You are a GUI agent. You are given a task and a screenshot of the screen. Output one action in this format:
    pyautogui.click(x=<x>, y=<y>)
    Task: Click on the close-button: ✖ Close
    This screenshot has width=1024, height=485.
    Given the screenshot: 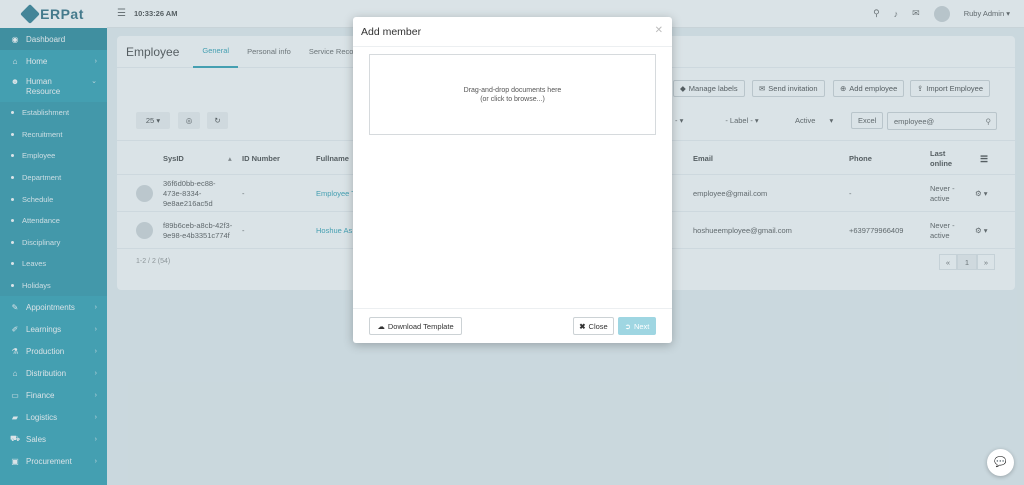 What is the action you would take?
    pyautogui.click(x=593, y=326)
    